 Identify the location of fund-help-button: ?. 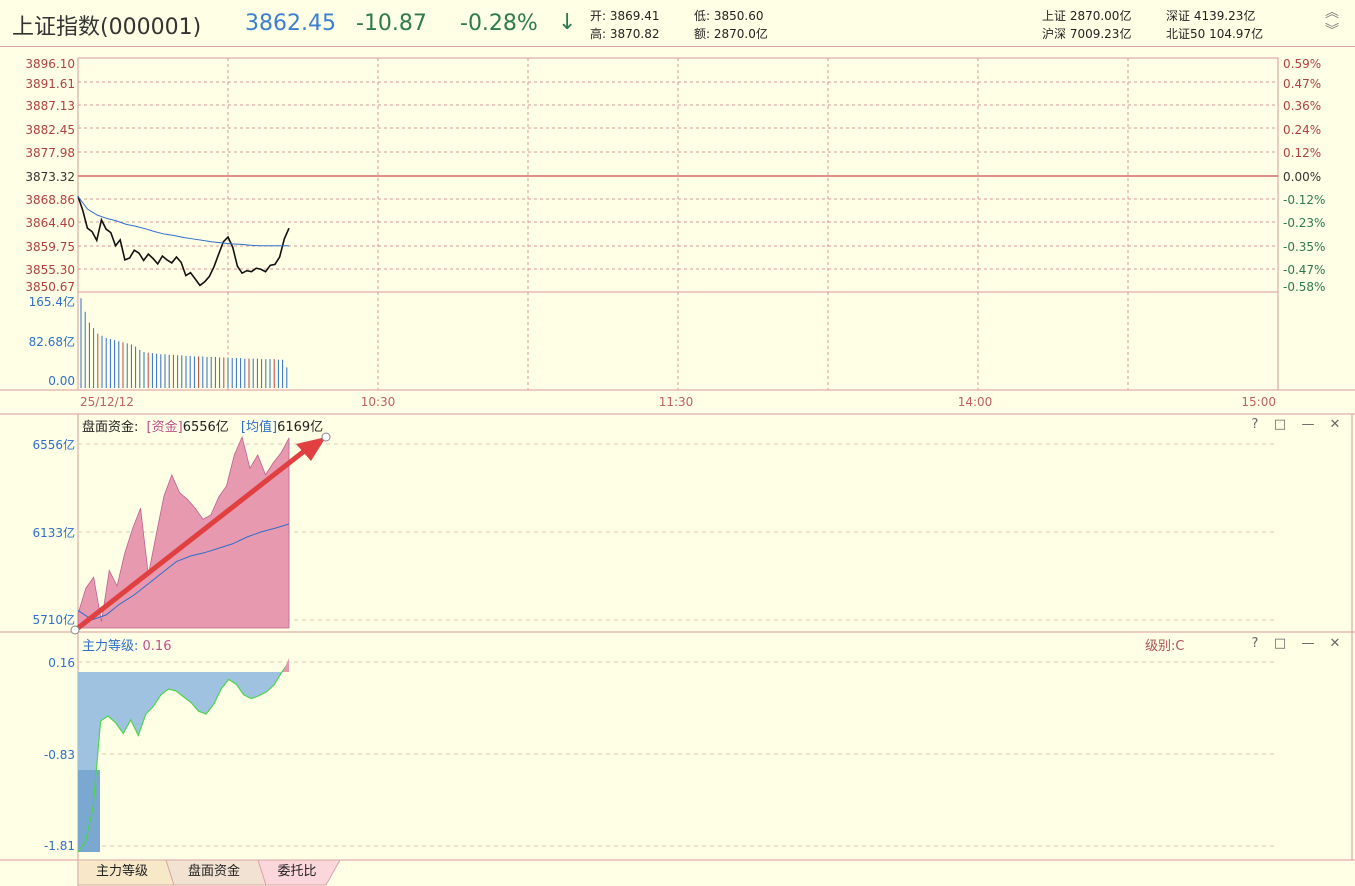
(1255, 424).